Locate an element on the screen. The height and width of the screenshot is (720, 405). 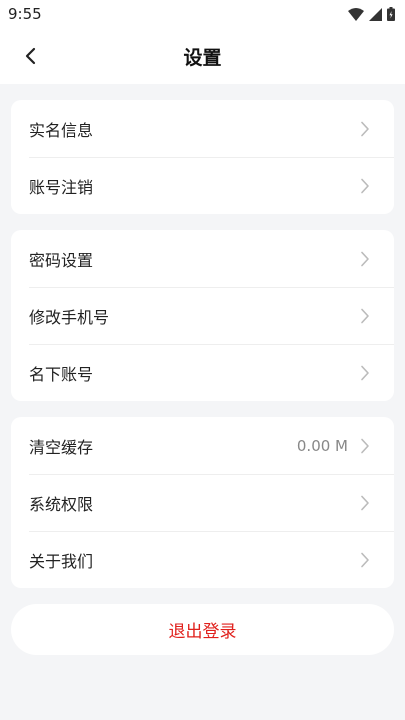
signal-icon is located at coordinates (375, 14).